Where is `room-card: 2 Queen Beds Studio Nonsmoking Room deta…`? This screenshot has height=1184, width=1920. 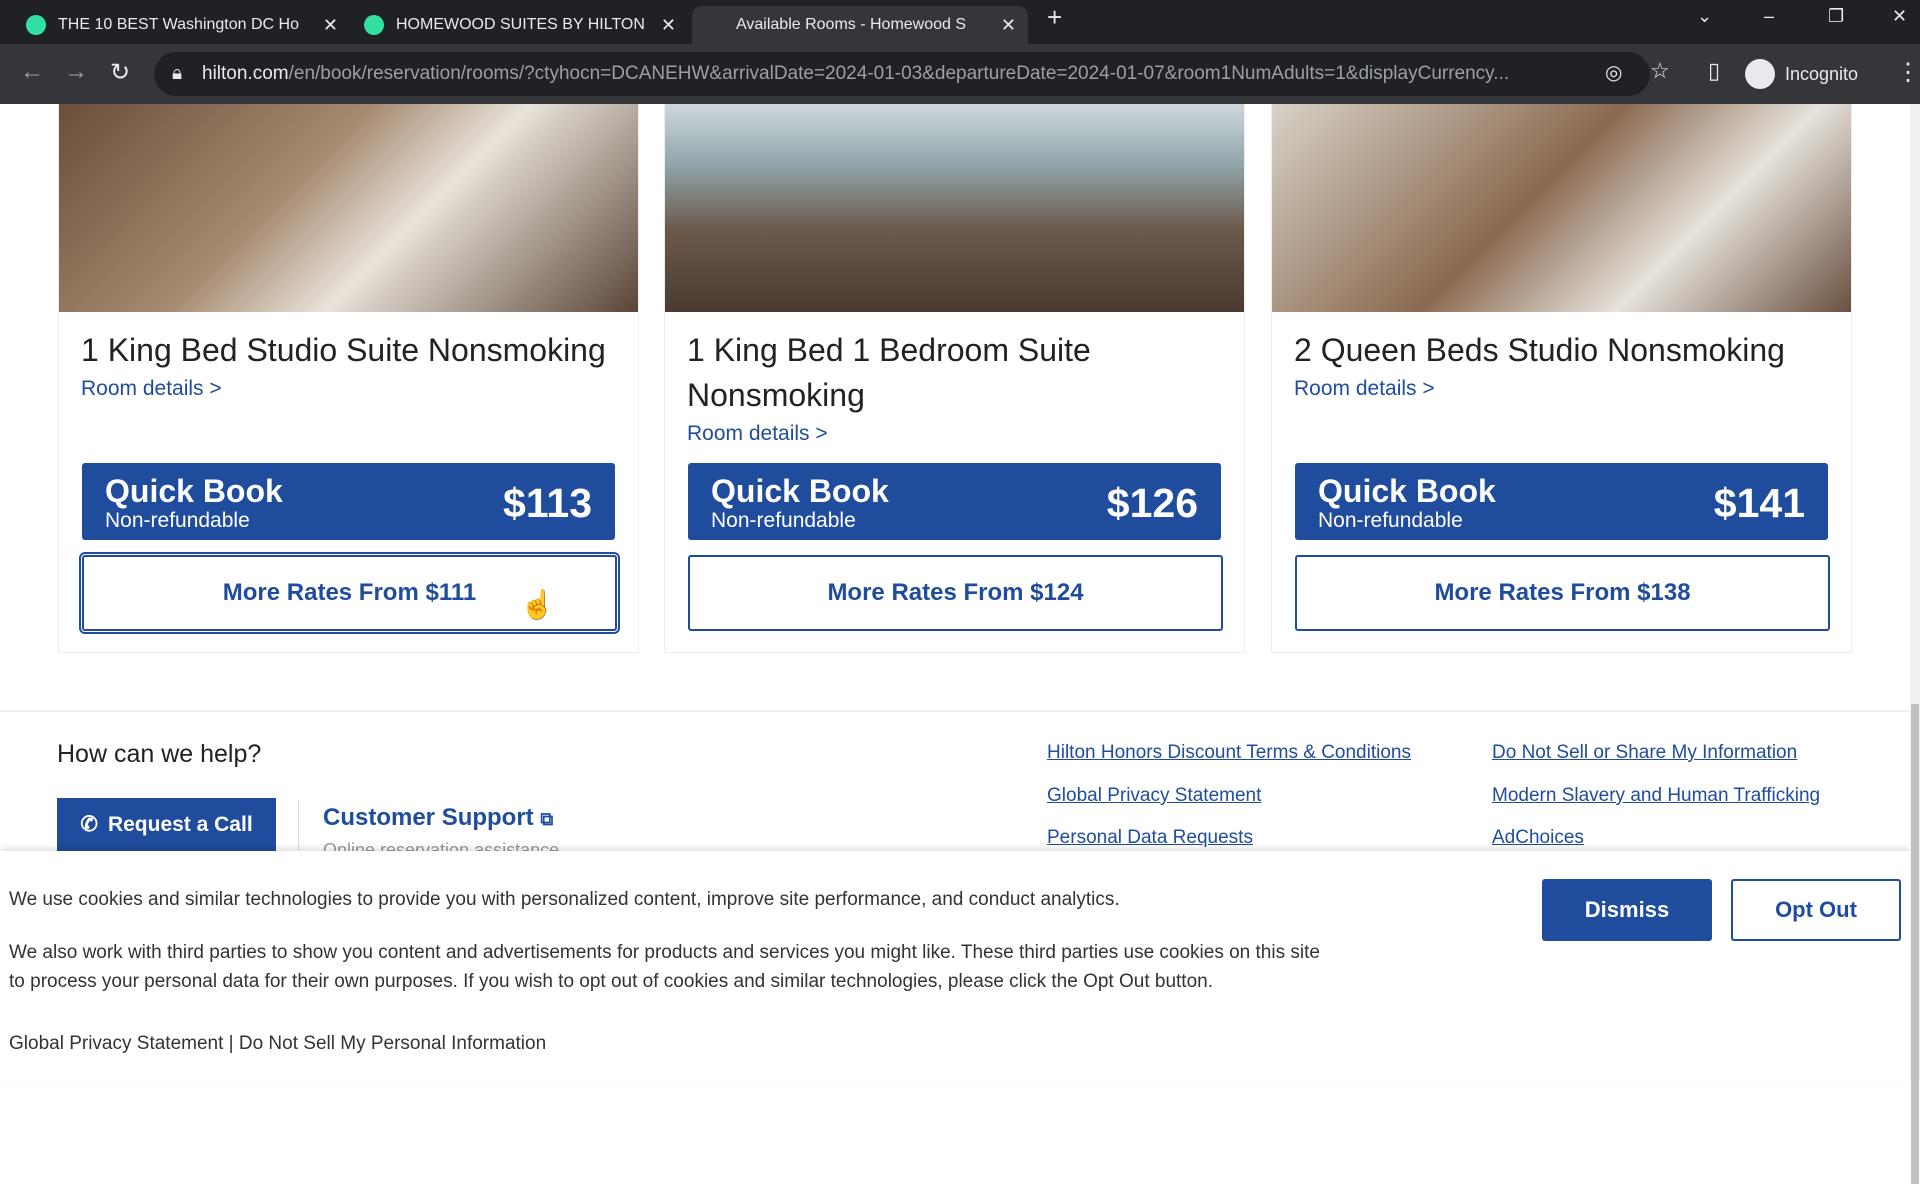 room-card: 2 Queen Beds Studio Nonsmoking Room deta… is located at coordinates (1561, 378).